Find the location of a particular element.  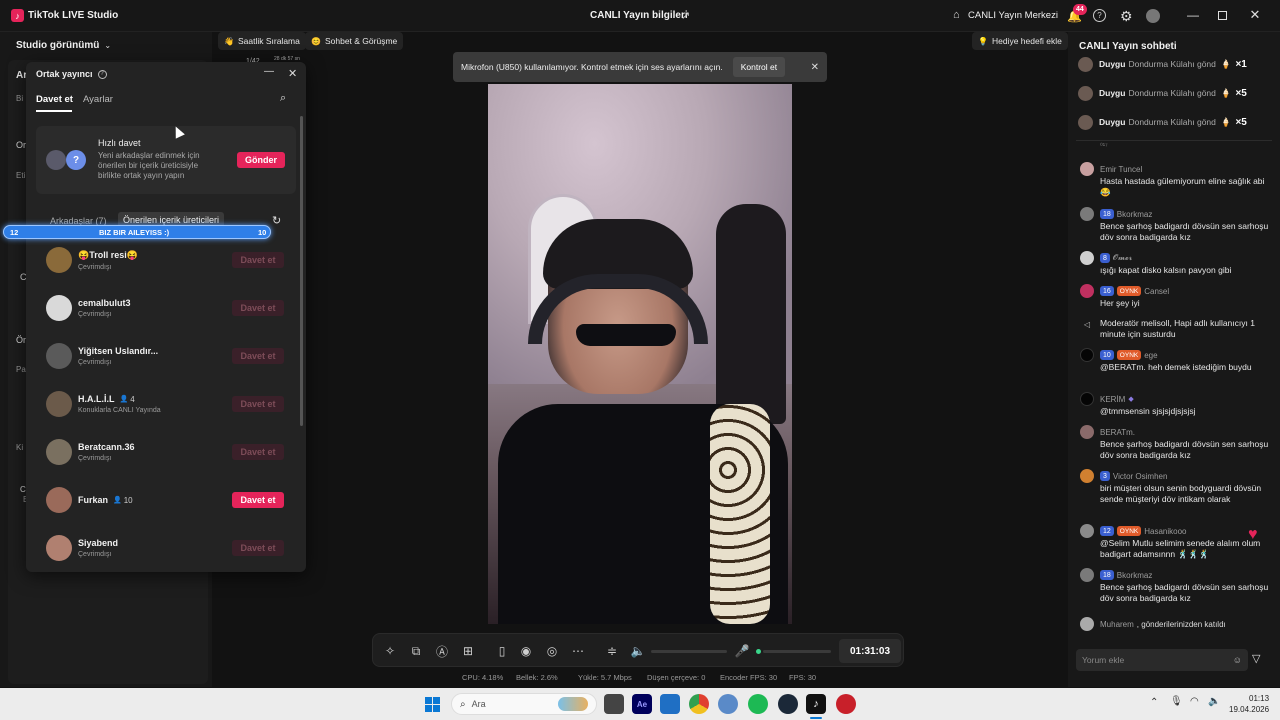

phone-icon: ▯ is located at coordinates (502, 651).